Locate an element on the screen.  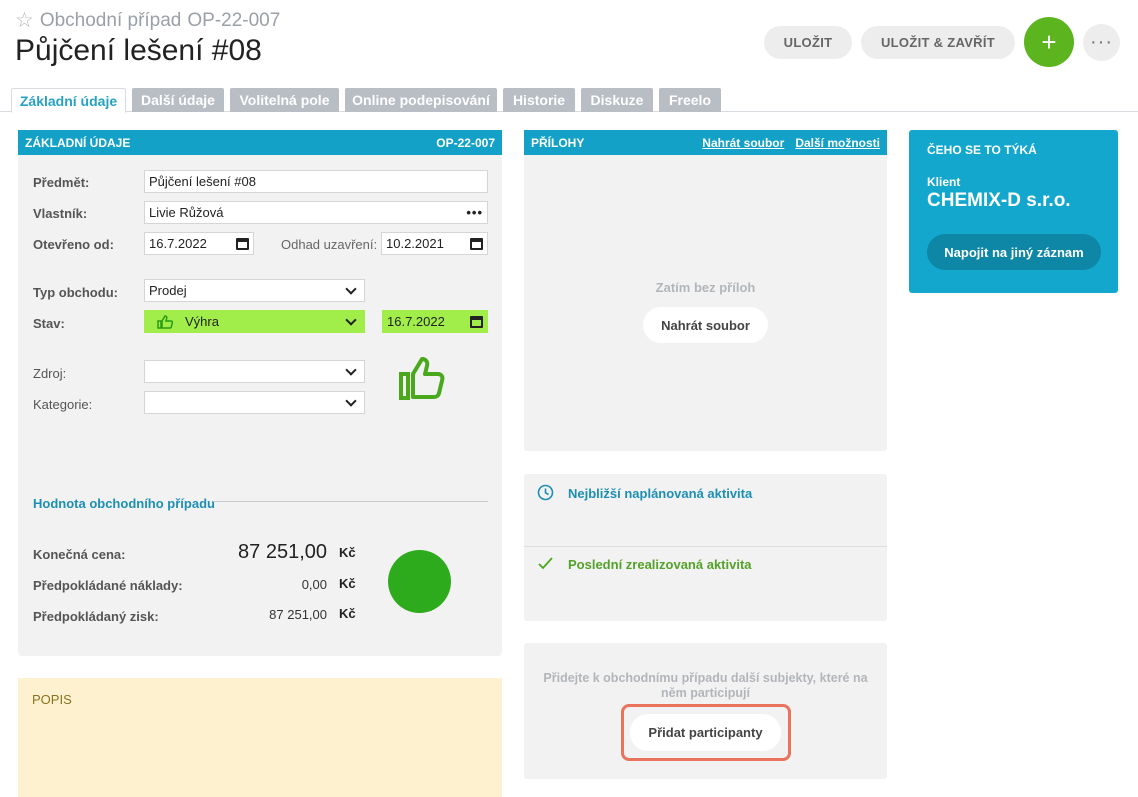
page-title: Půjčení lešení #08 is located at coordinates (138, 50).